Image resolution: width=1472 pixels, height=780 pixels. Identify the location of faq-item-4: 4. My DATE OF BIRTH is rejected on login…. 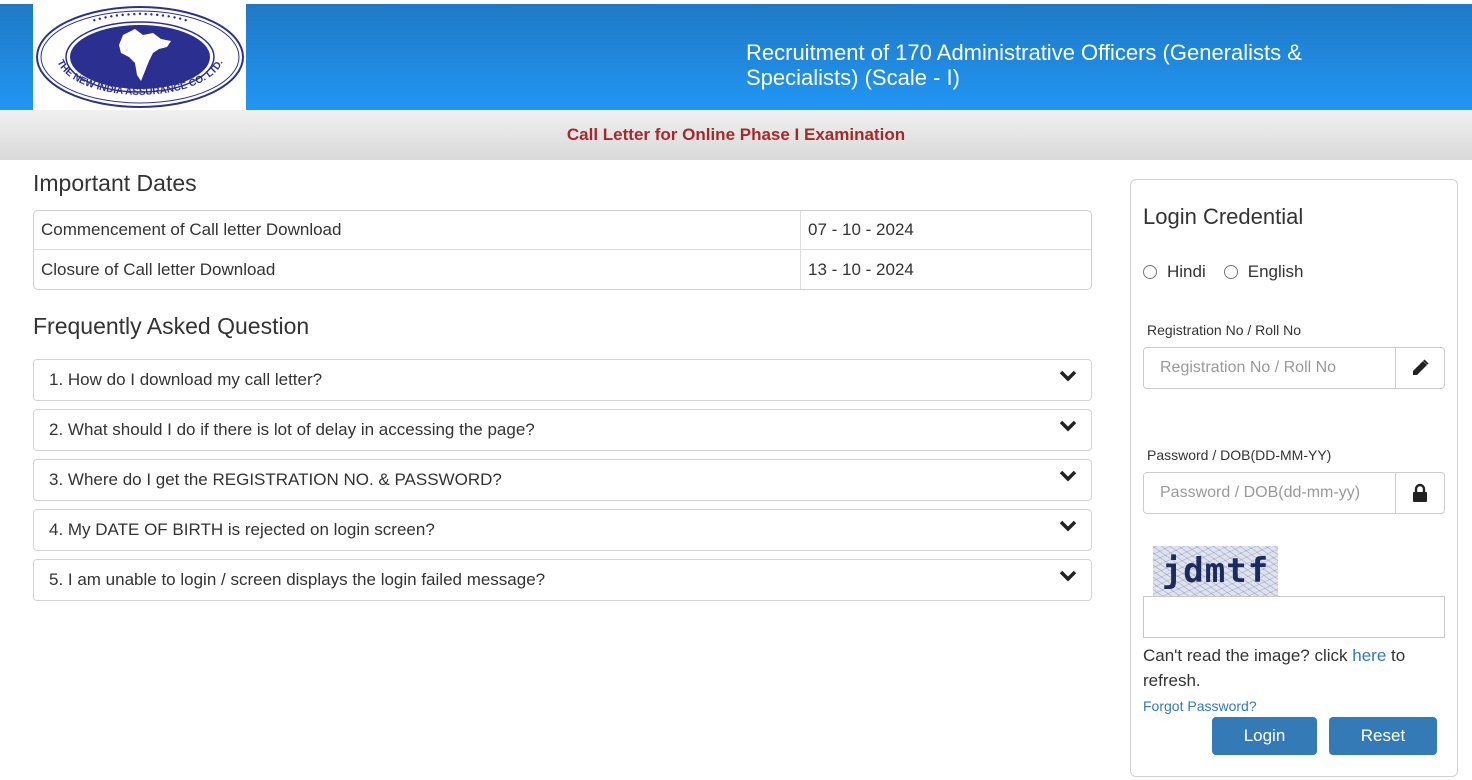
(562, 530).